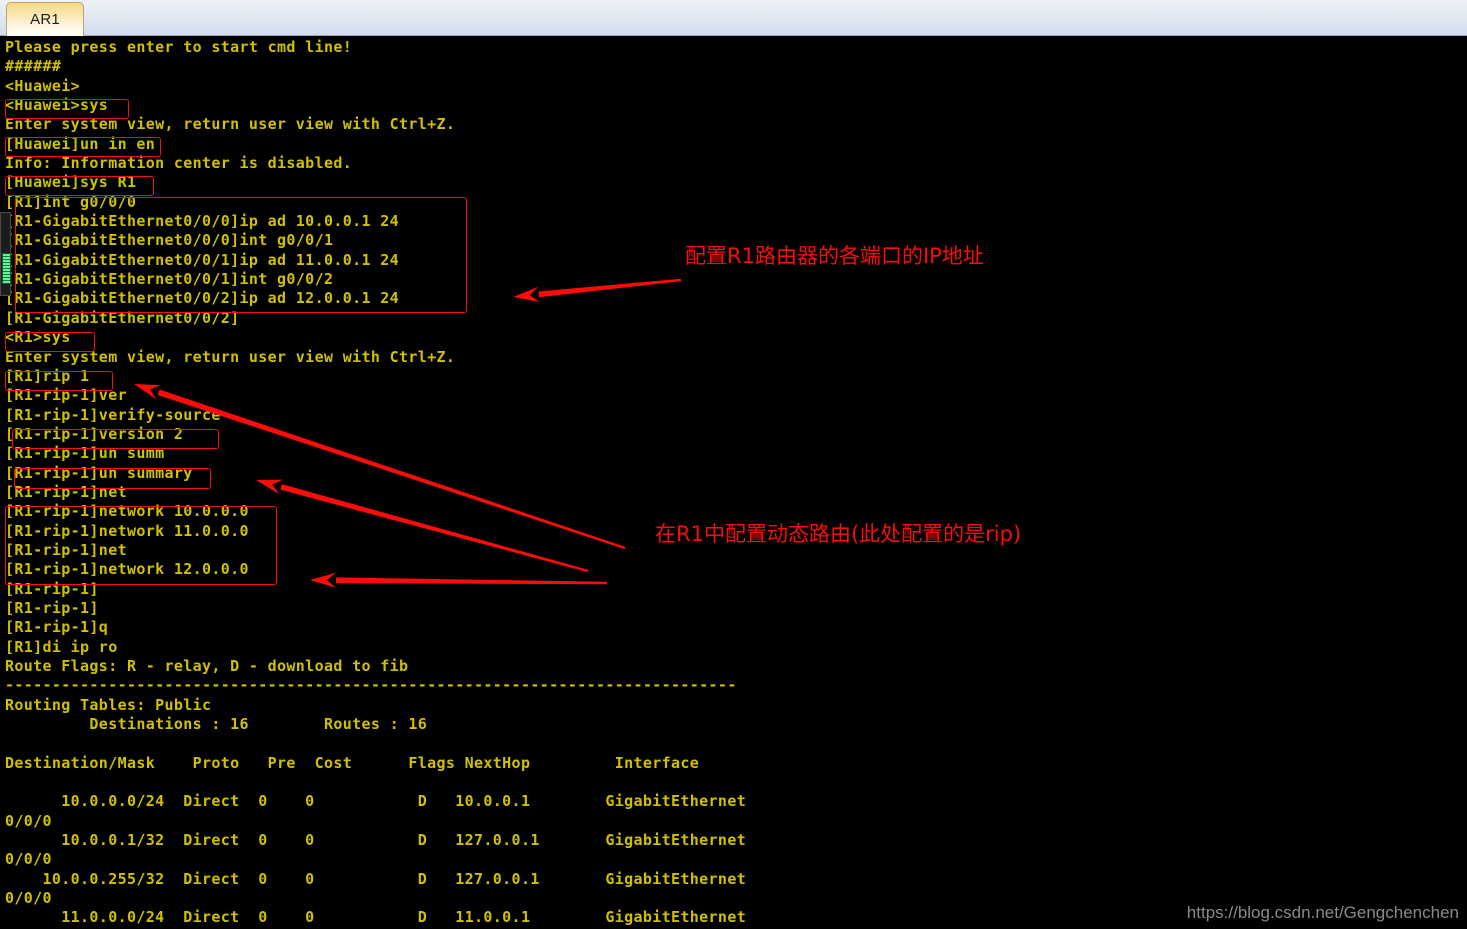 Image resolution: width=1467 pixels, height=929 pixels. I want to click on console-scrollbar-thumb, so click(6, 268).